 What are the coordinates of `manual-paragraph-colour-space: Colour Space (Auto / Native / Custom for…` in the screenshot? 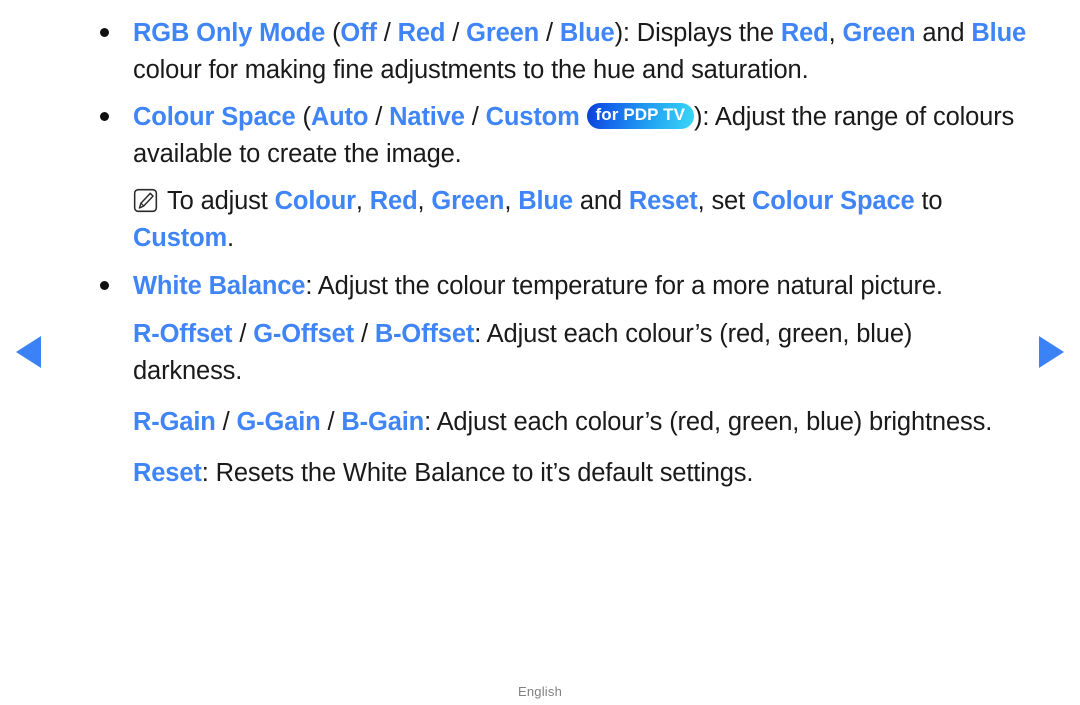 It's located at (580, 136).